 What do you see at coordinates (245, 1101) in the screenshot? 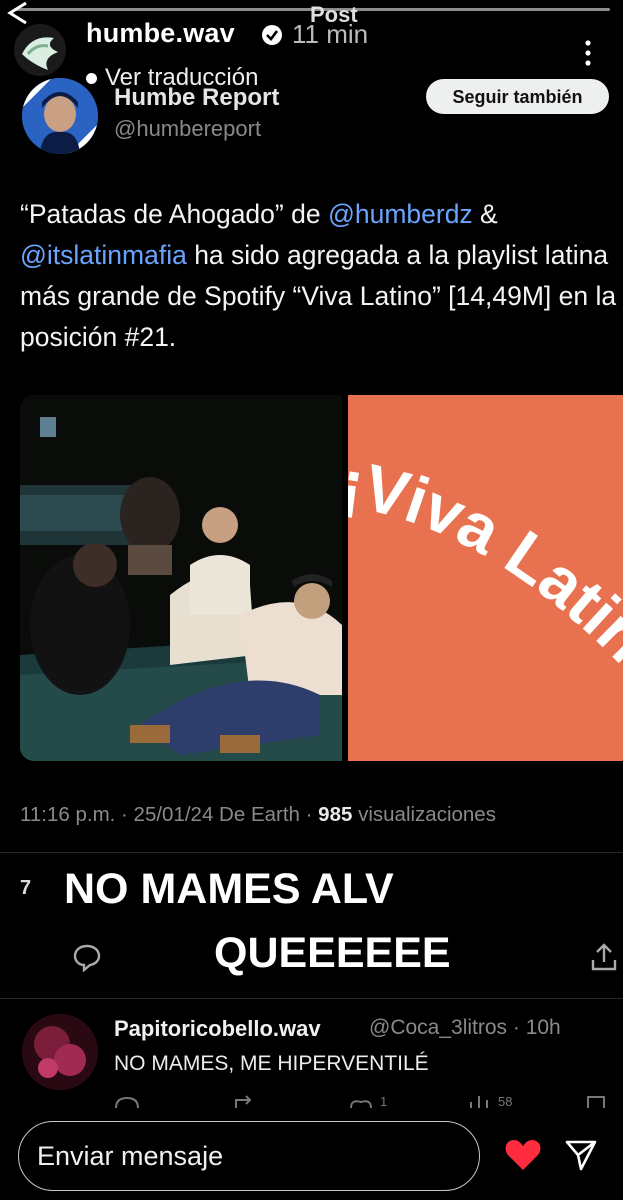
I see `retweet-icon` at bounding box center [245, 1101].